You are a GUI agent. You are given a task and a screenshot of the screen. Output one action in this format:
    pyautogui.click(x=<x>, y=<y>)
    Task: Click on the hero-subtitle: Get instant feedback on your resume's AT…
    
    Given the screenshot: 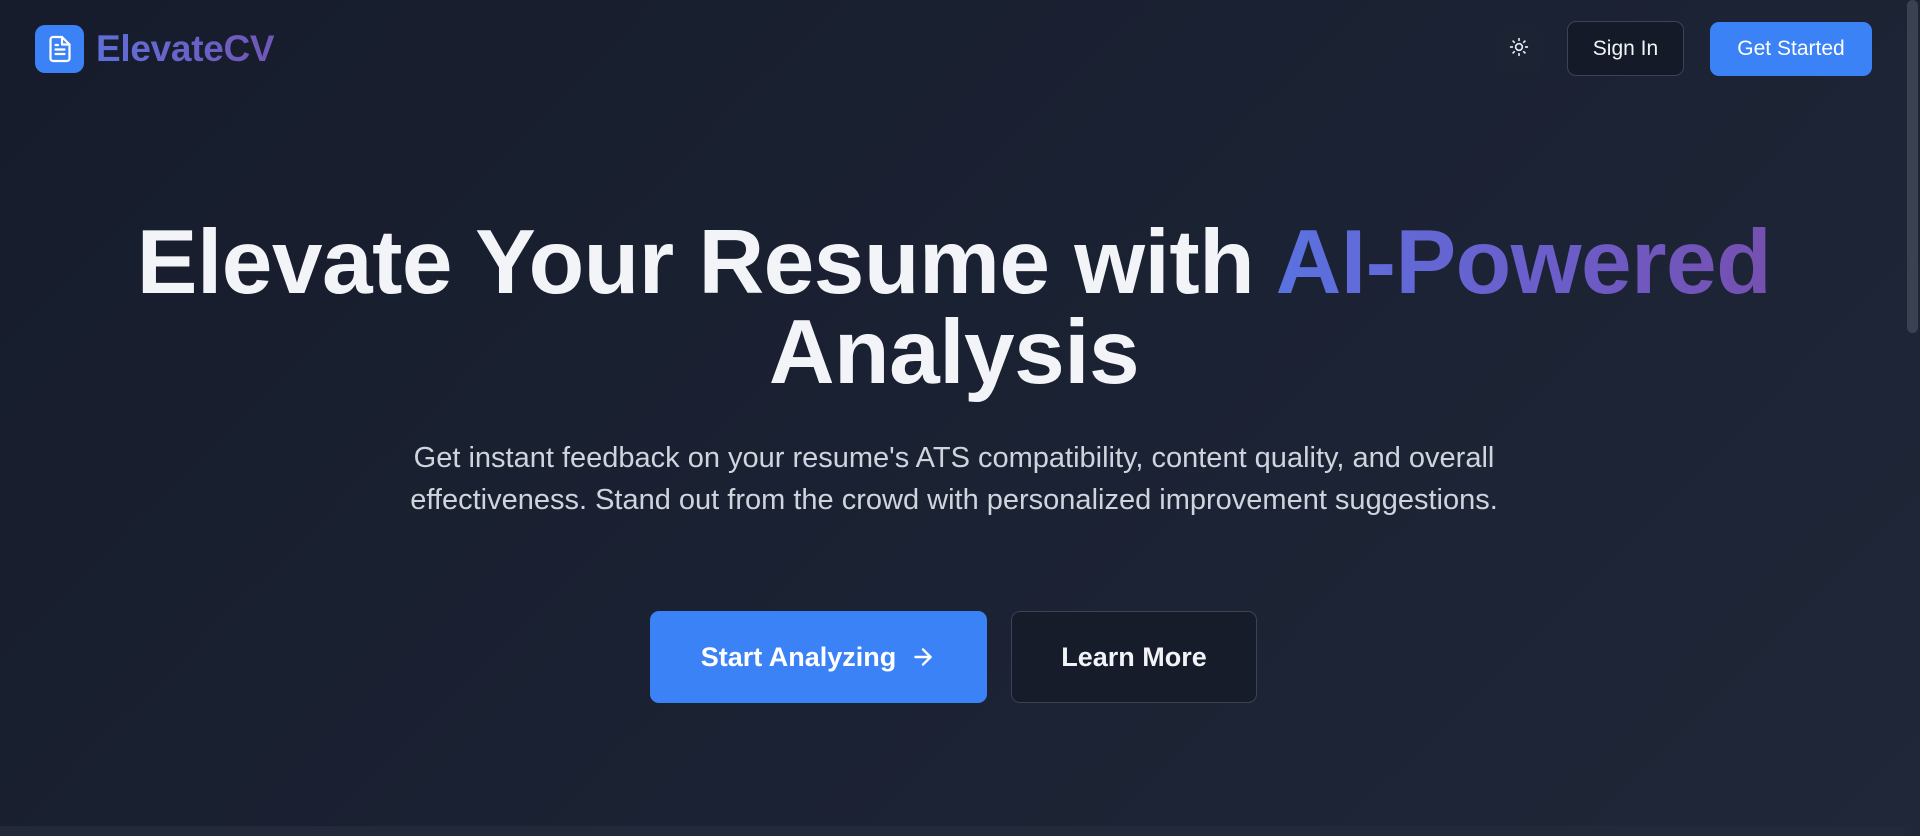 What is the action you would take?
    pyautogui.click(x=954, y=479)
    